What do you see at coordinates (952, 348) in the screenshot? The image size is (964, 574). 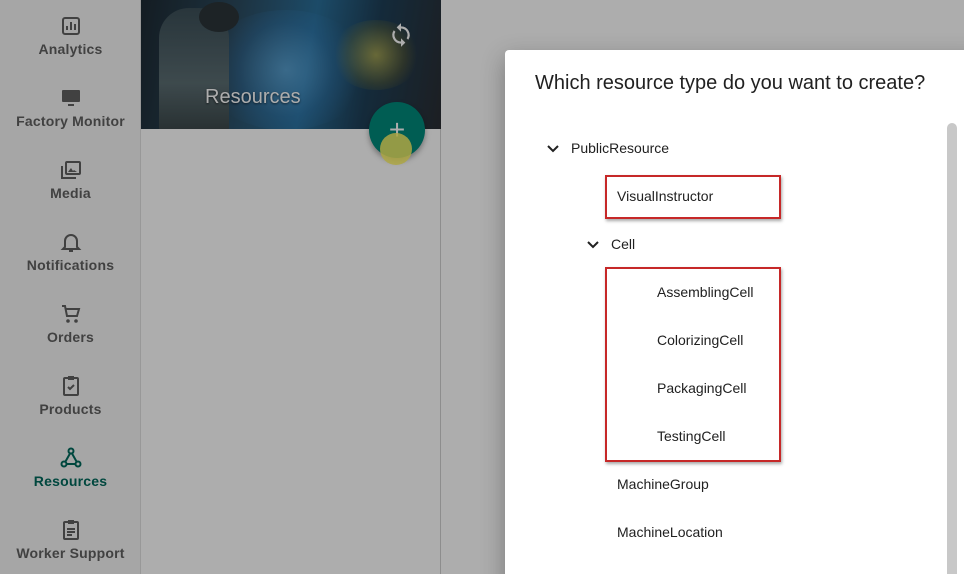 I see `dialog-scrollbar` at bounding box center [952, 348].